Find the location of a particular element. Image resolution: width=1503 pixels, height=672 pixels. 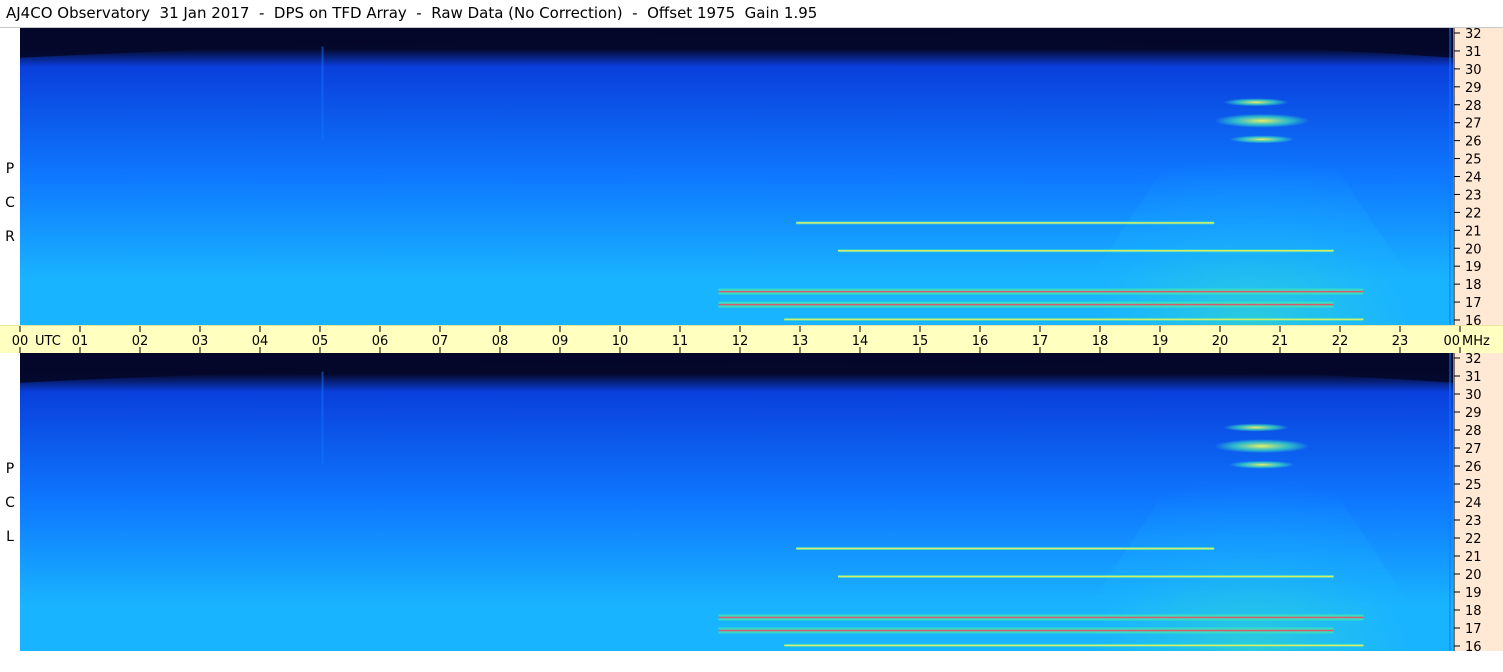

mhz-unit-label: MHz is located at coordinates (1476, 341).